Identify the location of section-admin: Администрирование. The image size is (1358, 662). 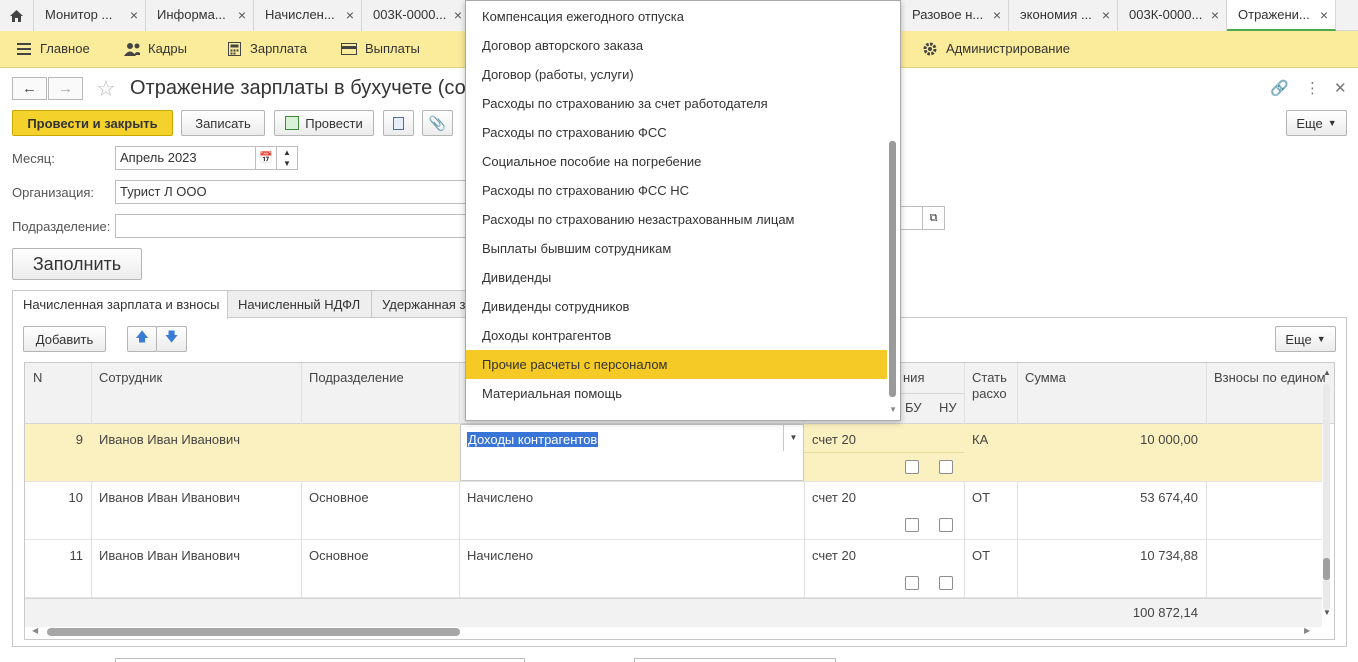
(996, 49).